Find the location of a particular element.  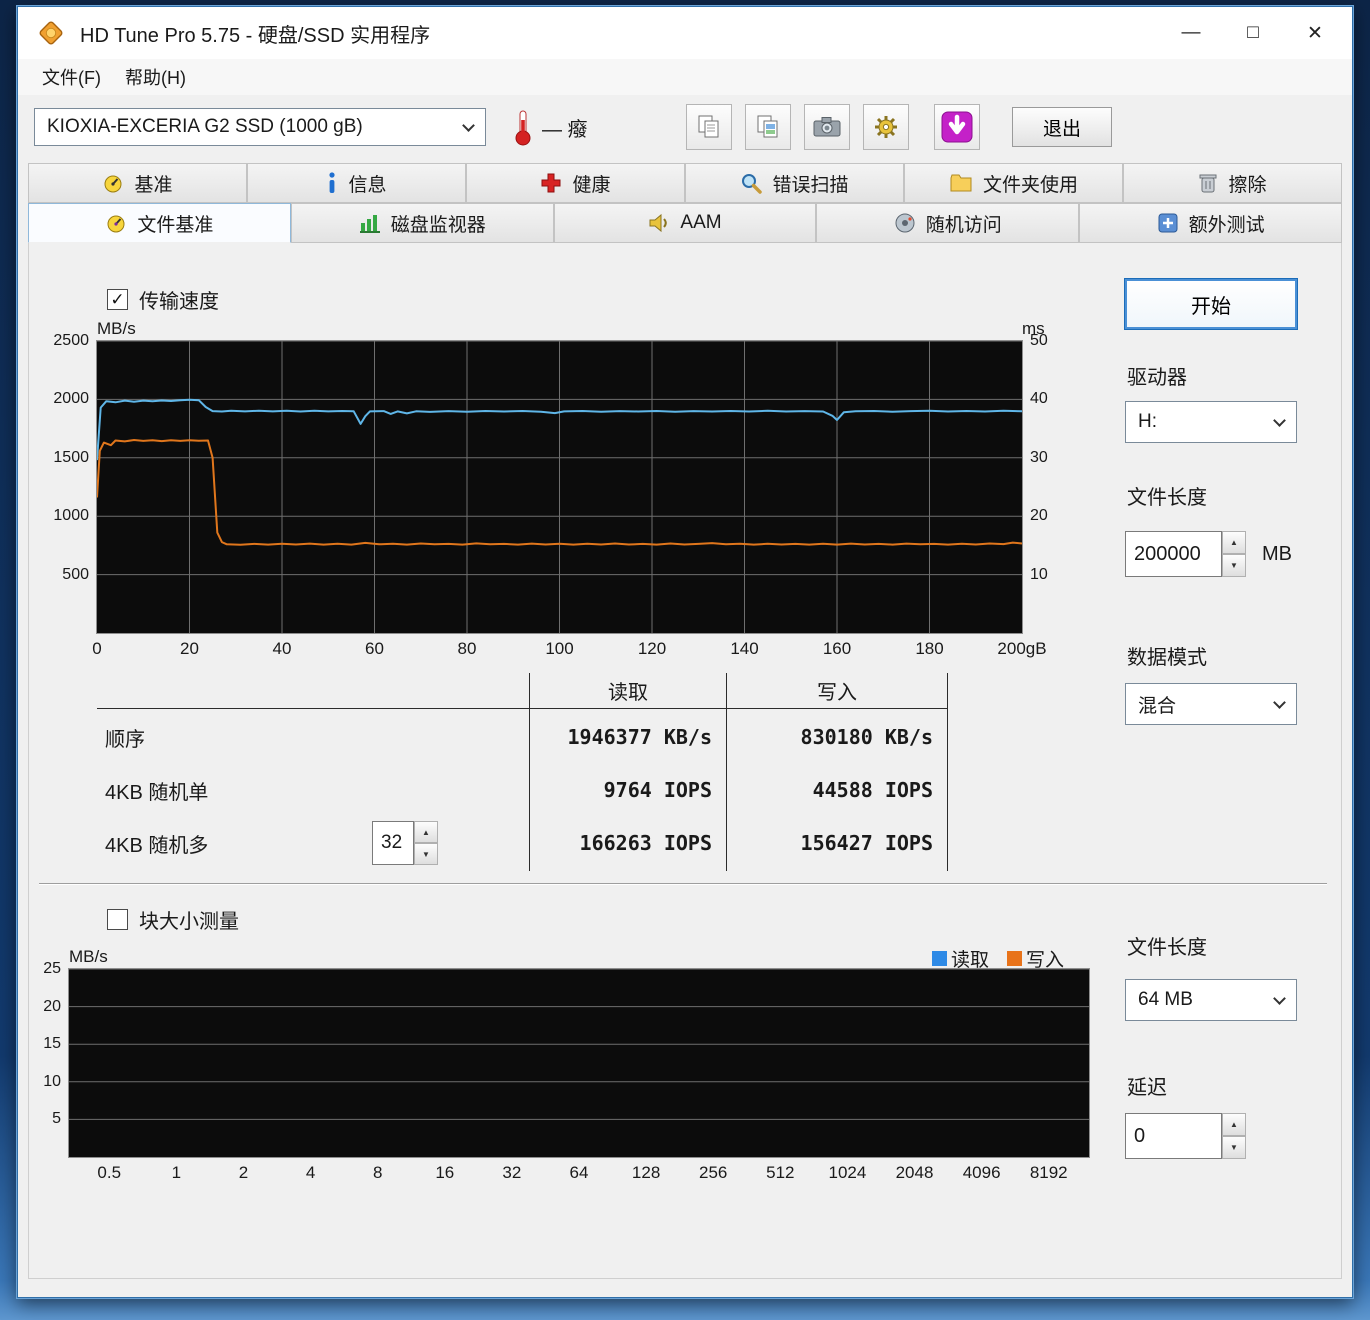

health-cross-icon is located at coordinates (551, 183).